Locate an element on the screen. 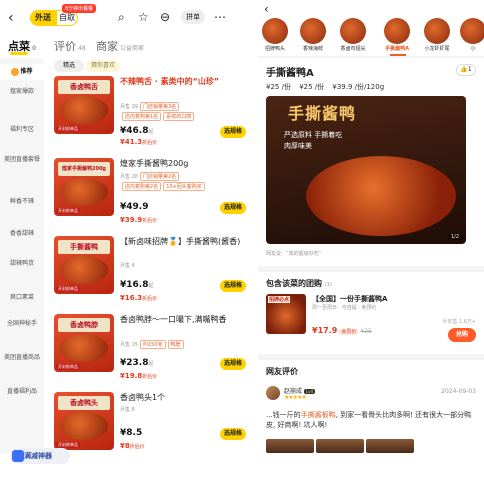  category-item: 招牌鸭头 is located at coordinates (275, 35).